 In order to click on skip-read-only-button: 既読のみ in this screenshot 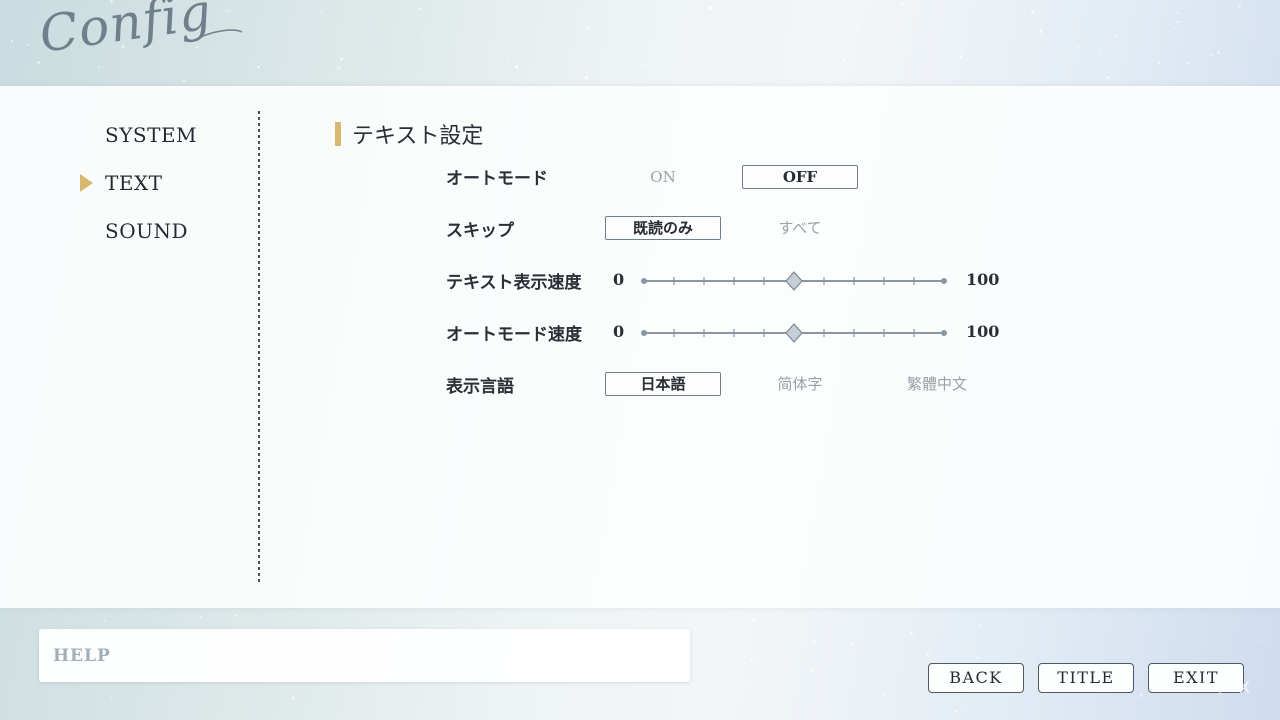, I will do `click(663, 228)`.